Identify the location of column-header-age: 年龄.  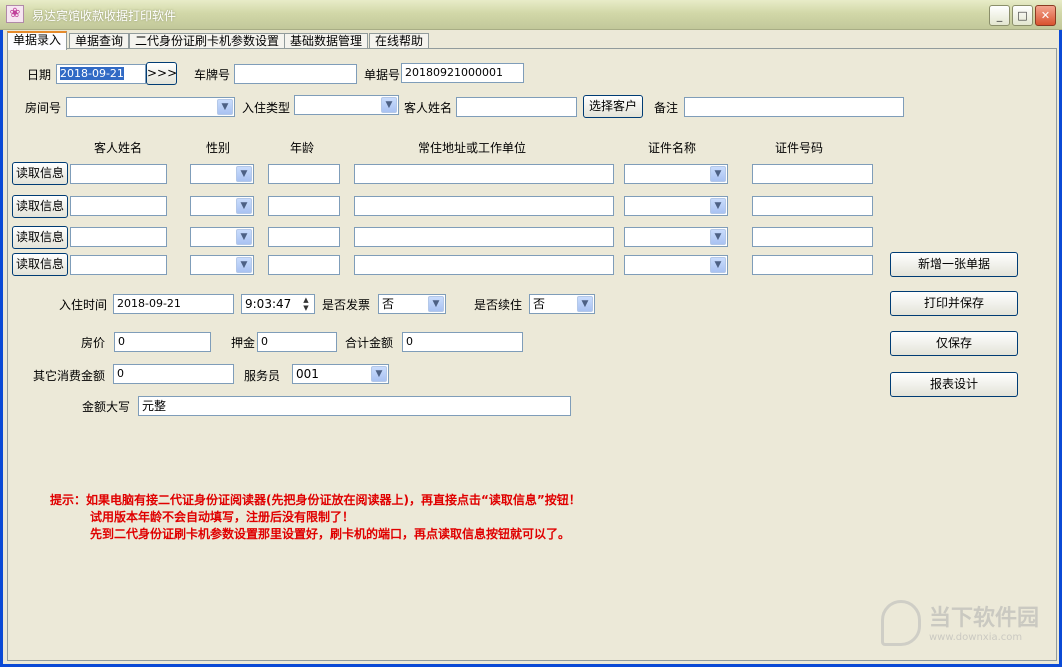
(302, 148).